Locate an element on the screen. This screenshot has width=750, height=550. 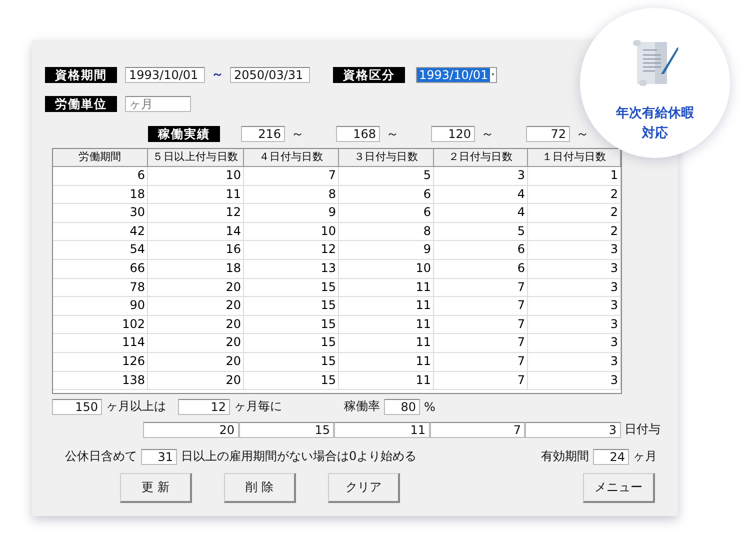
table-cell: 42 is located at coordinates (100, 232).